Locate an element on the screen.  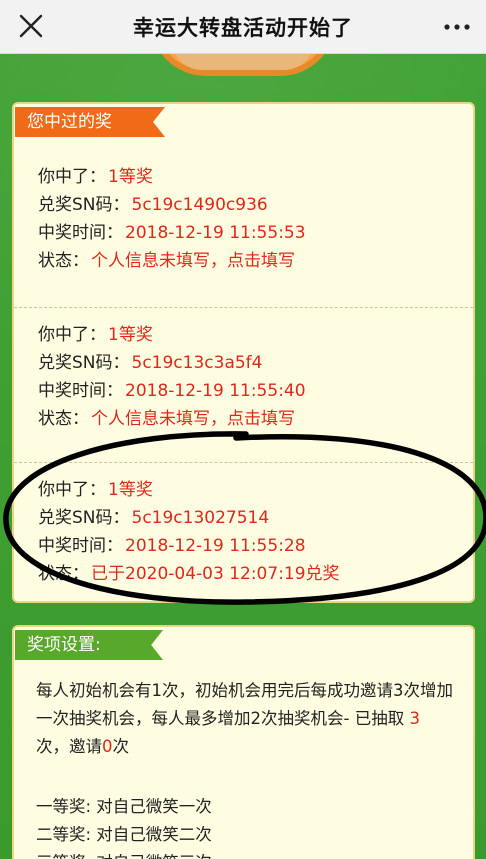
rules-panel-header: 奖项设置: is located at coordinates (89, 645).